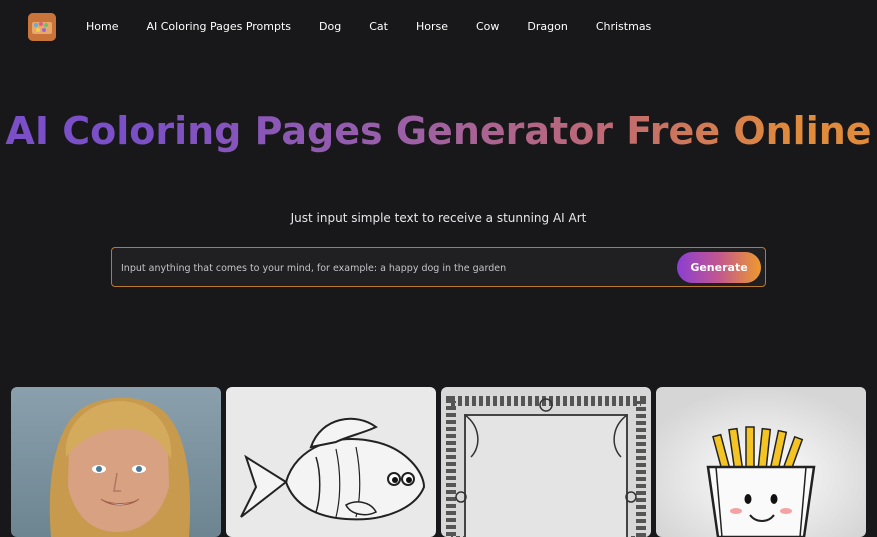 This screenshot has height=537, width=877. I want to click on frame-image, so click(546, 462).